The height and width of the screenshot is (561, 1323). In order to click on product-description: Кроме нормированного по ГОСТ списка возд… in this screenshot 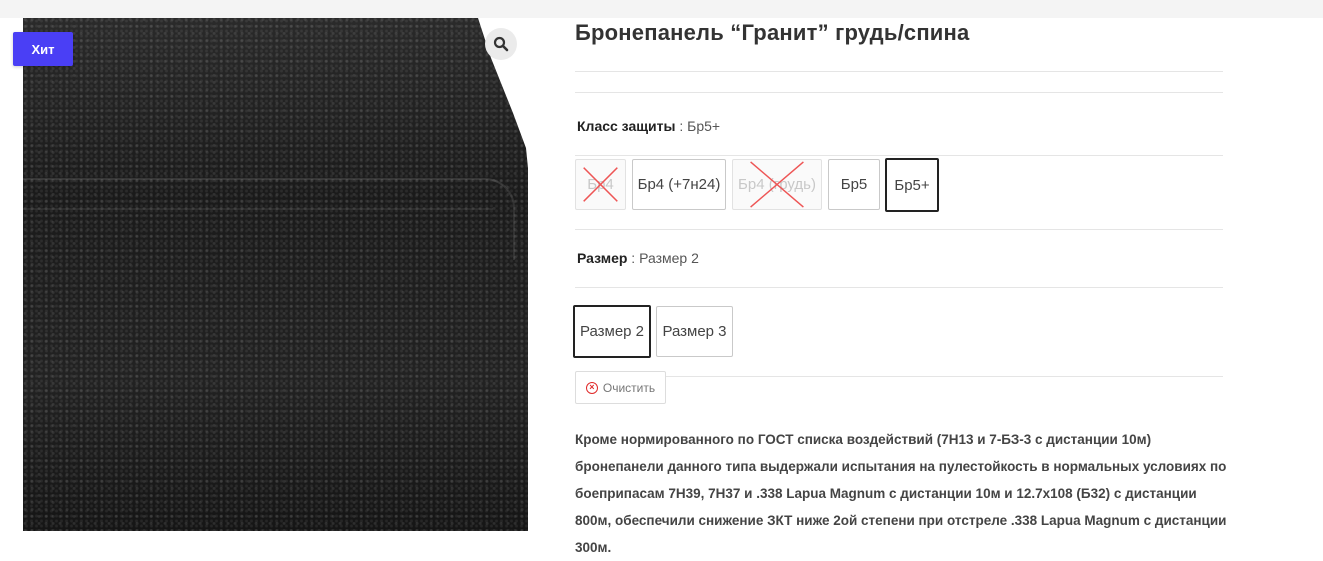, I will do `click(901, 493)`.